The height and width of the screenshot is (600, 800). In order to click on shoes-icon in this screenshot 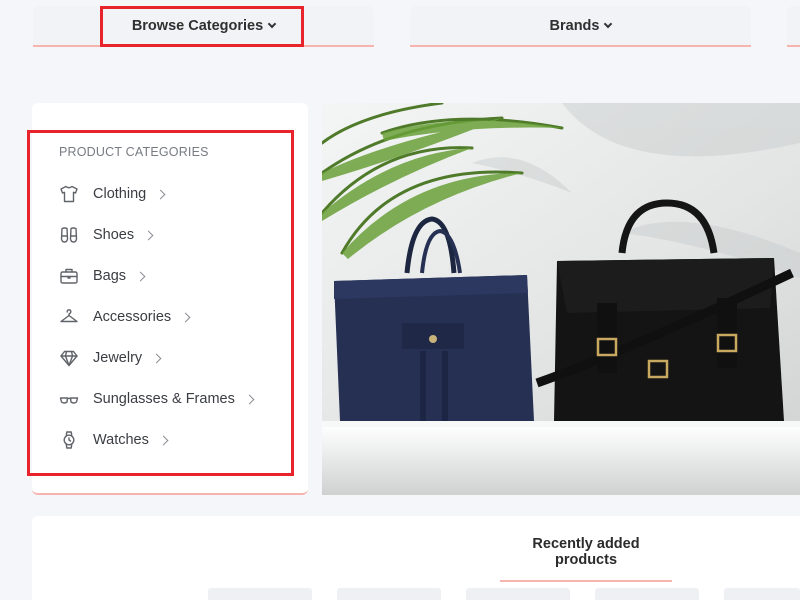, I will do `click(69, 235)`.